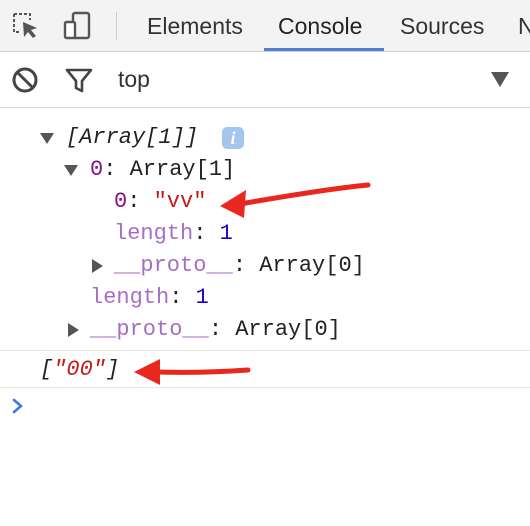 The image size is (530, 526). What do you see at coordinates (320, 26) in the screenshot?
I see `tab-console: Console` at bounding box center [320, 26].